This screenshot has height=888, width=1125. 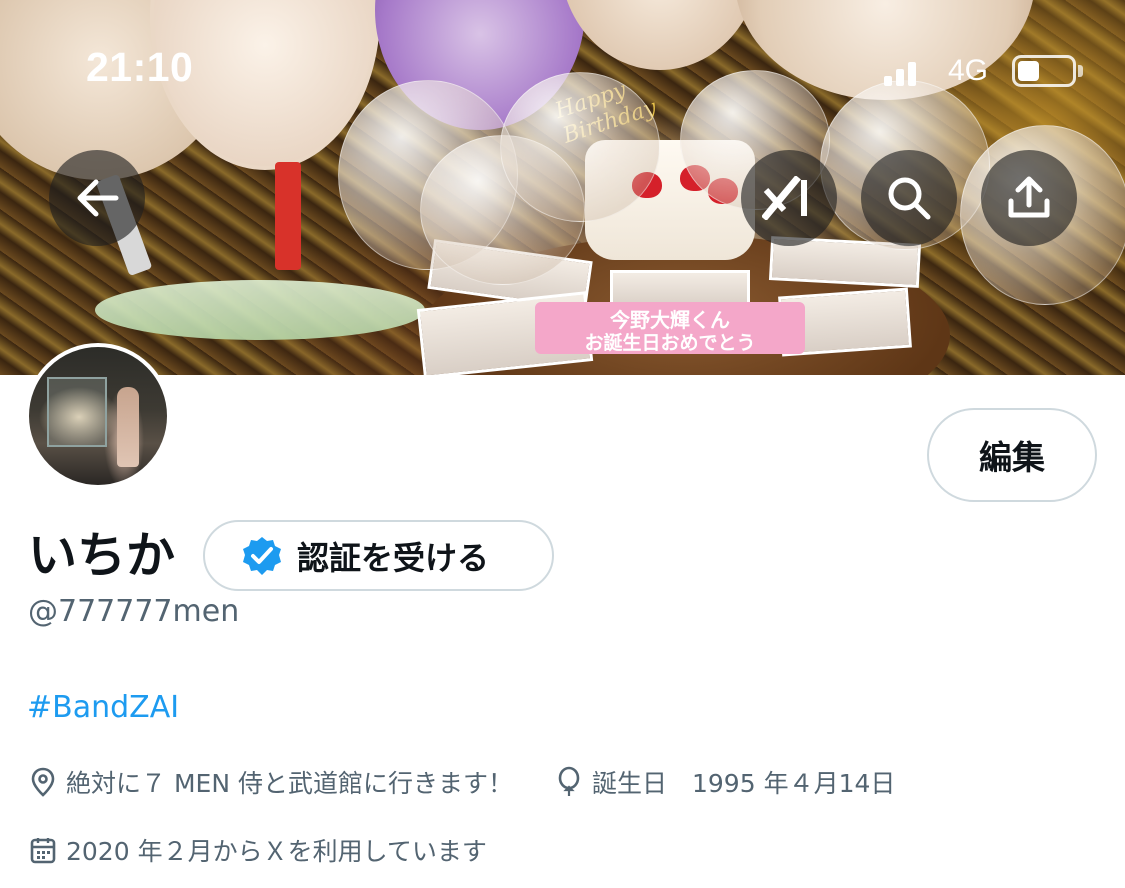 What do you see at coordinates (102, 555) in the screenshot?
I see `display-name: いちか` at bounding box center [102, 555].